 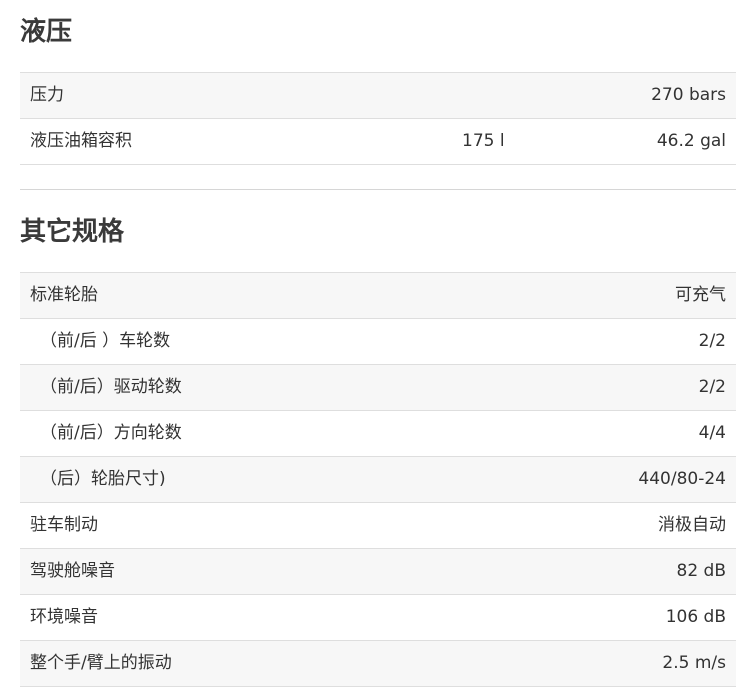 What do you see at coordinates (682, 479) in the screenshot?
I see `spec-value: 440/80-24` at bounding box center [682, 479].